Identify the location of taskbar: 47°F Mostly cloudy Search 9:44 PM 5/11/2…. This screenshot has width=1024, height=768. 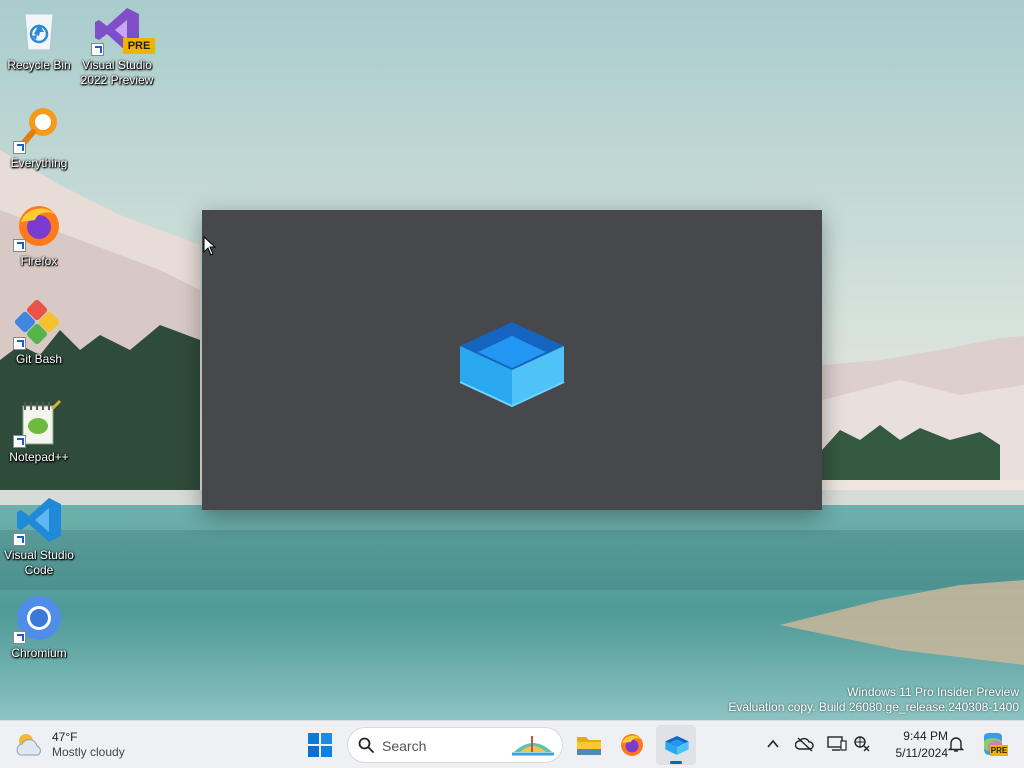
(512, 744).